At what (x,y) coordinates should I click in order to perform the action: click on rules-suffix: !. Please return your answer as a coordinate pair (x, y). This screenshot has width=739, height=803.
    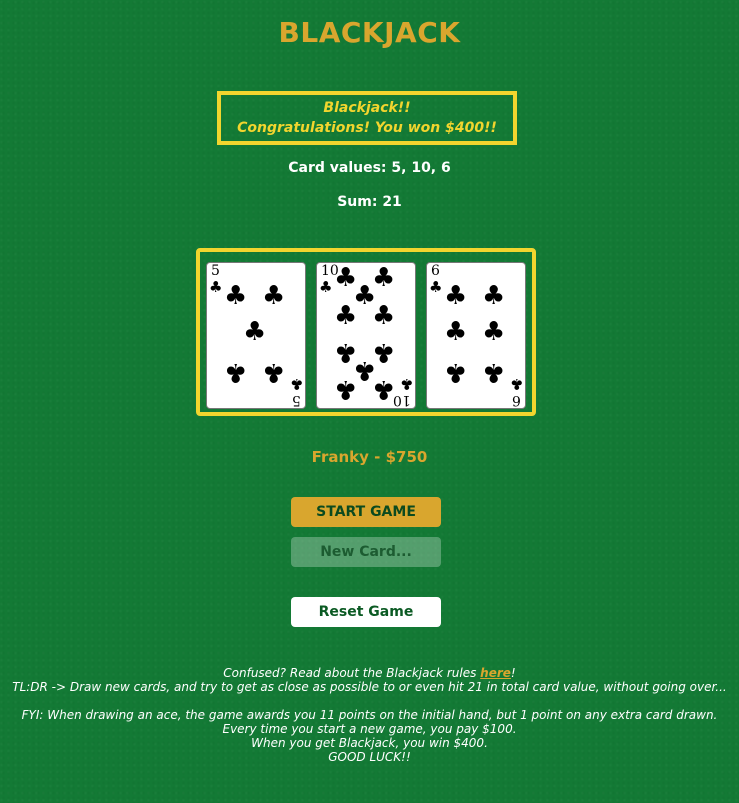
    Looking at the image, I should click on (513, 673).